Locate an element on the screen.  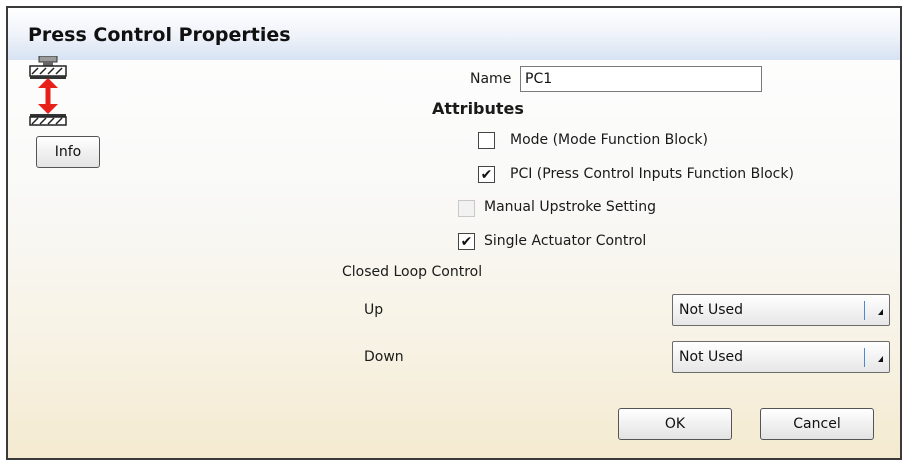
manual-upstroke-checkbox is located at coordinates (466, 208).